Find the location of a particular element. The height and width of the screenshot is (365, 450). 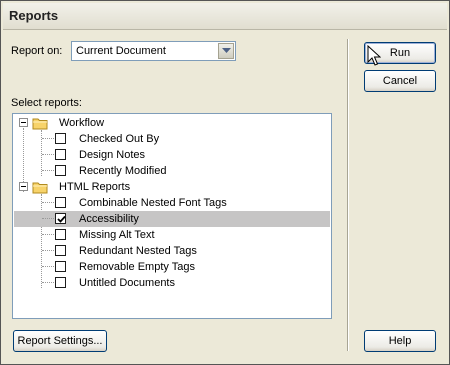

tree-group-workflow: Workflow is located at coordinates (81, 123).